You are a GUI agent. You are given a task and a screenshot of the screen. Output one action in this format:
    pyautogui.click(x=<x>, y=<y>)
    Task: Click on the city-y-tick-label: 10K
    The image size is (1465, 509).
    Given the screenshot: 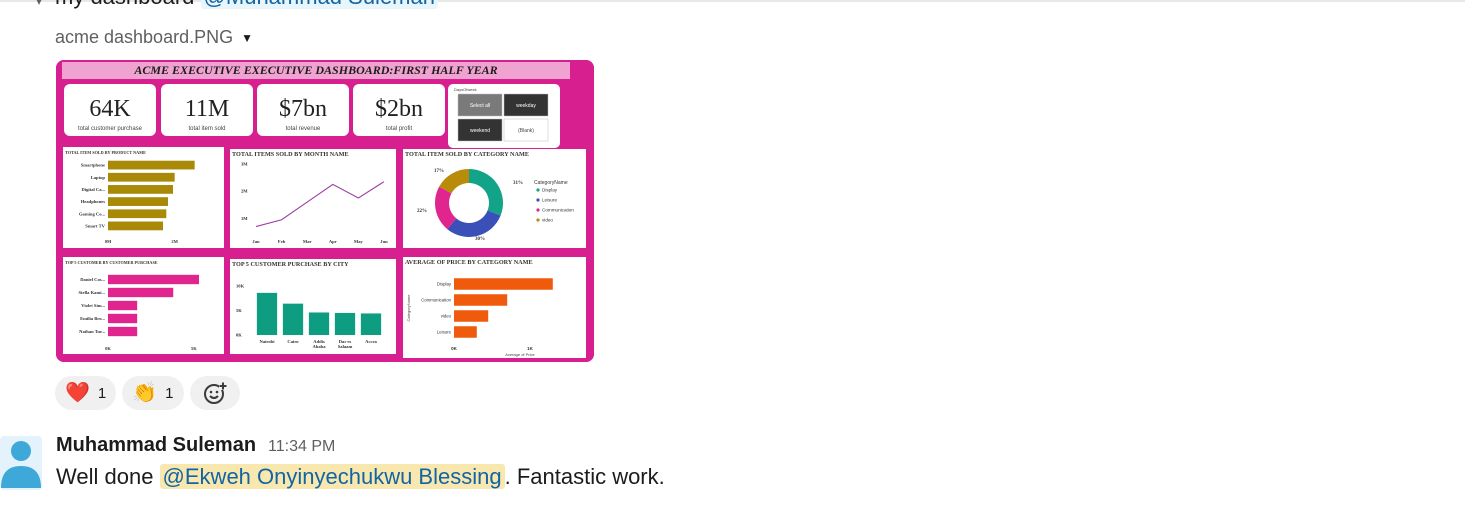 What is the action you would take?
    pyautogui.click(x=240, y=286)
    